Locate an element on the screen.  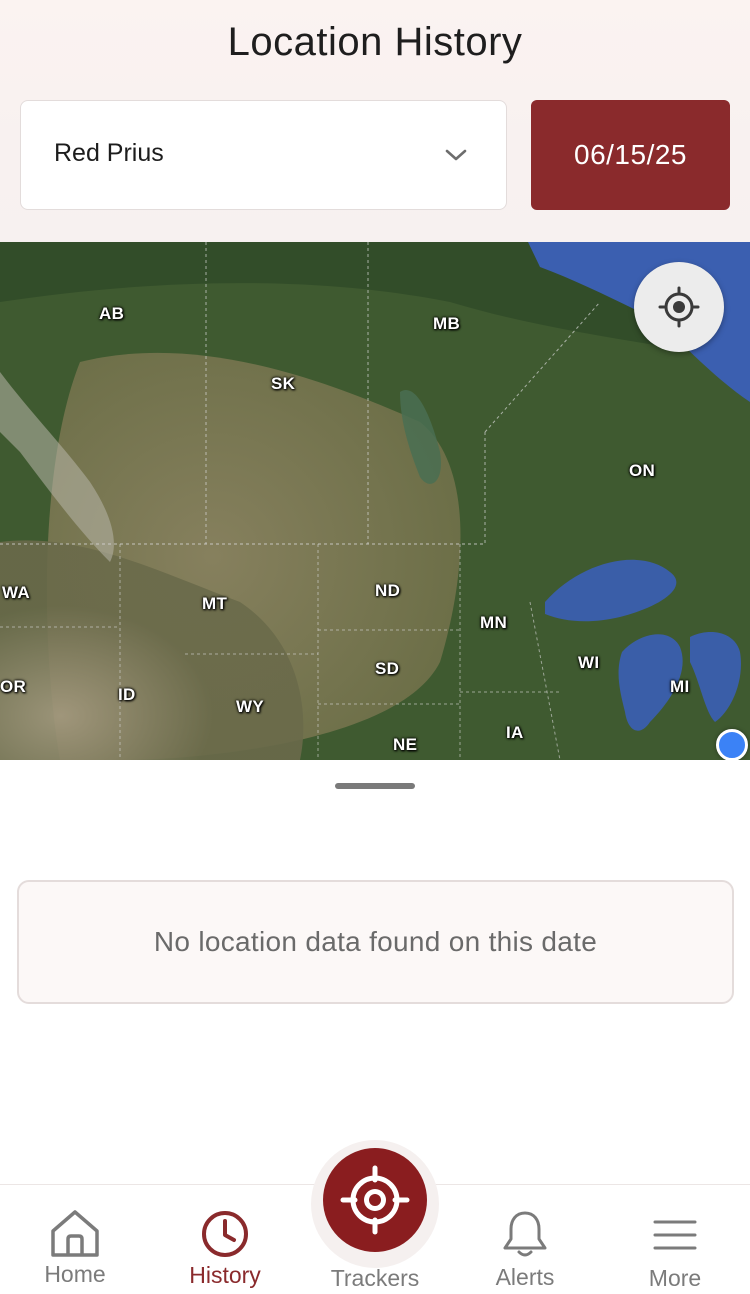
recenter-location-button is located at coordinates (679, 307).